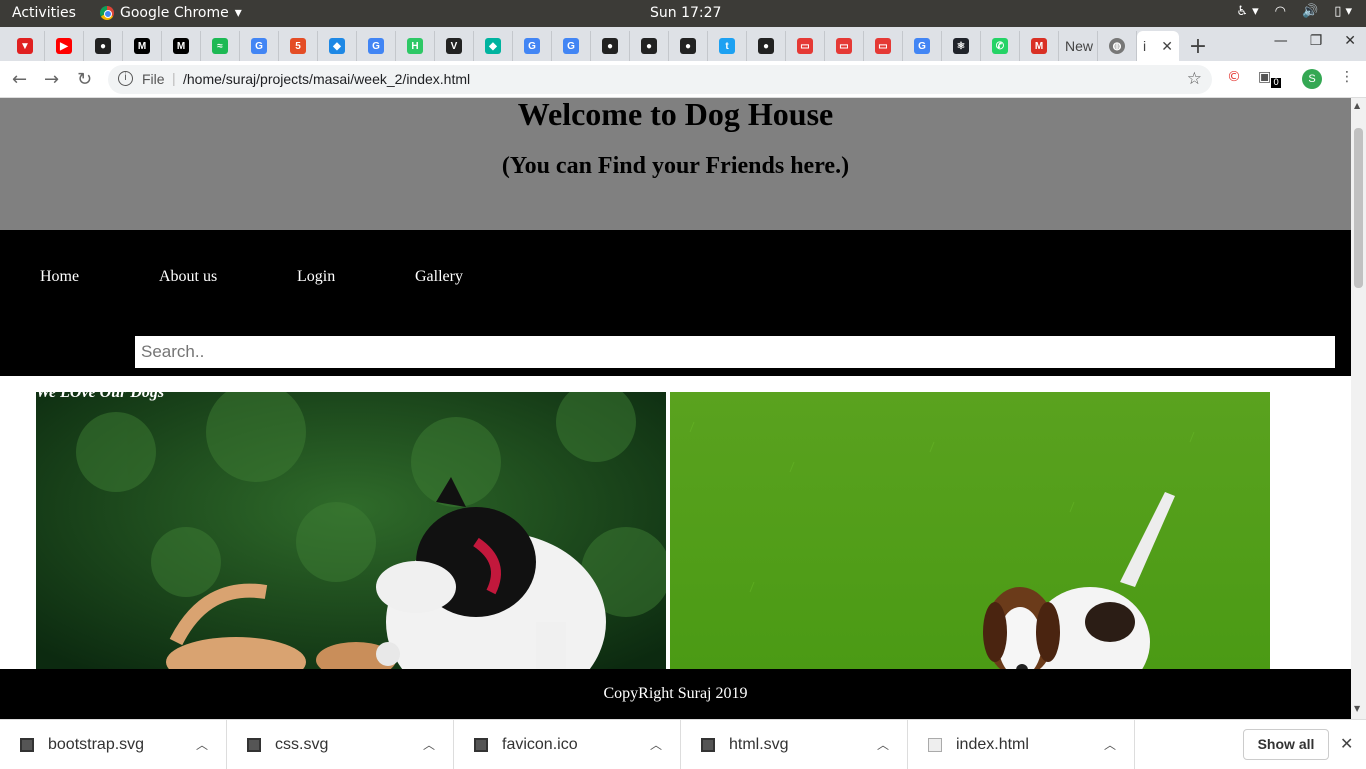  I want to click on menu-kebab-icon: ⋮, so click(1347, 77).